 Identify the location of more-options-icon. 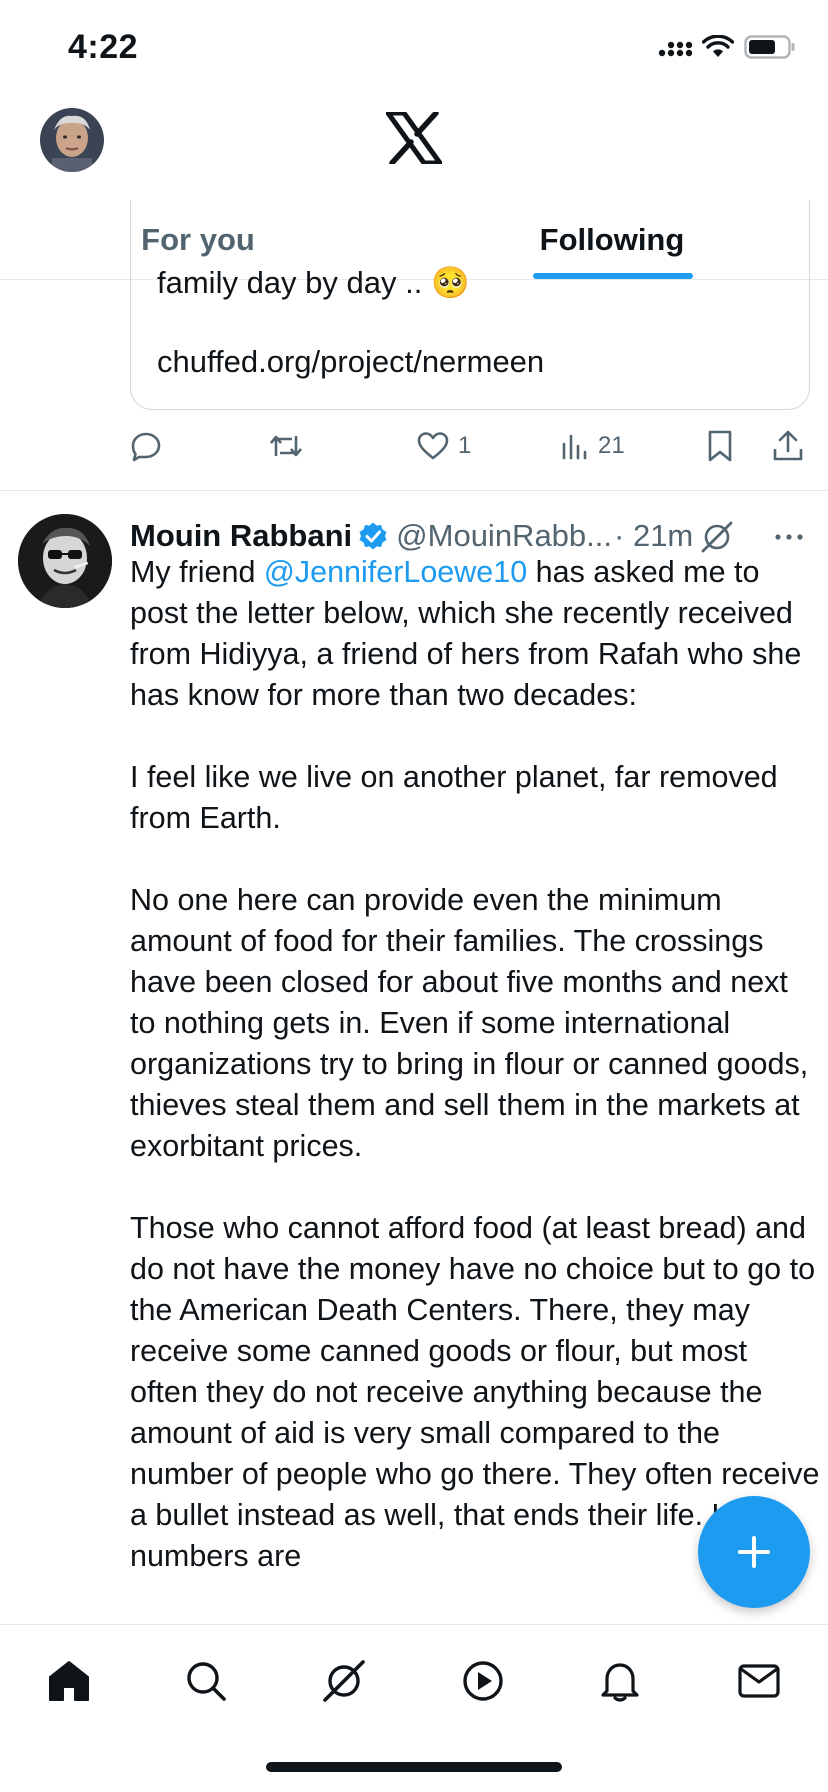
(789, 537).